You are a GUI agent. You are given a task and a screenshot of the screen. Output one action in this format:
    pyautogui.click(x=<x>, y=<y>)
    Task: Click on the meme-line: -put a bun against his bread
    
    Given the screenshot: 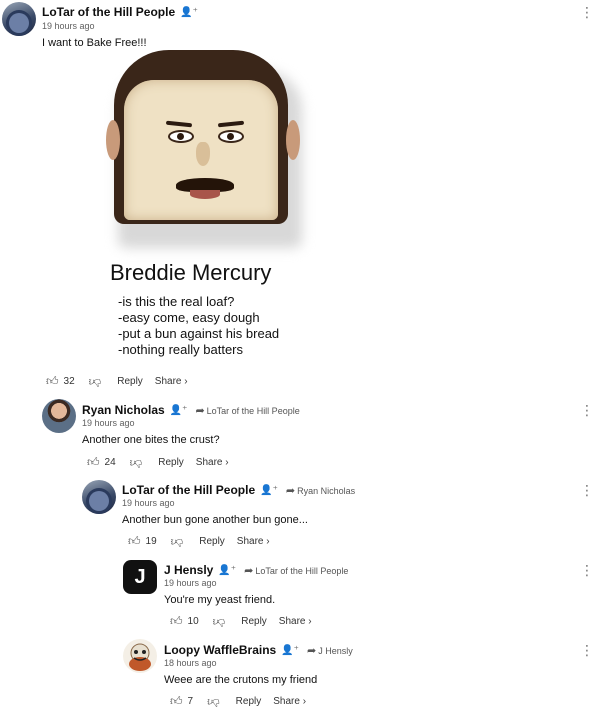 What is the action you would take?
    pyautogui.click(x=199, y=333)
    